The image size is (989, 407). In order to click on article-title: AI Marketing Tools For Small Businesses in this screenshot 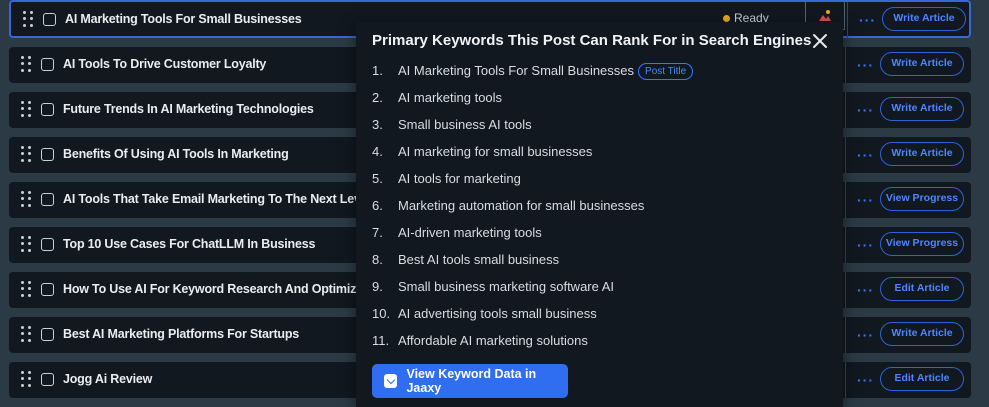, I will do `click(183, 19)`.